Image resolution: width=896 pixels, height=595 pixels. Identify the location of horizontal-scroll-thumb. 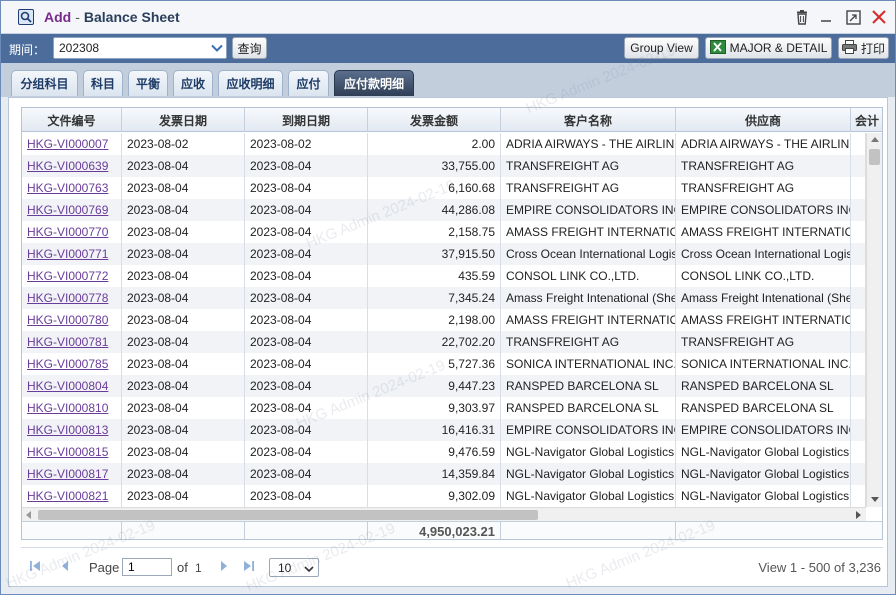
(288, 515).